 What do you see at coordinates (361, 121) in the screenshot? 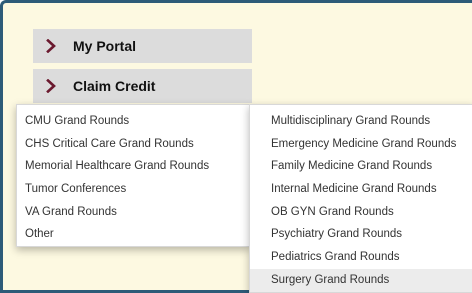
I see `submenu-item-multidisciplinary: Multidisciplinary Grand Rounds` at bounding box center [361, 121].